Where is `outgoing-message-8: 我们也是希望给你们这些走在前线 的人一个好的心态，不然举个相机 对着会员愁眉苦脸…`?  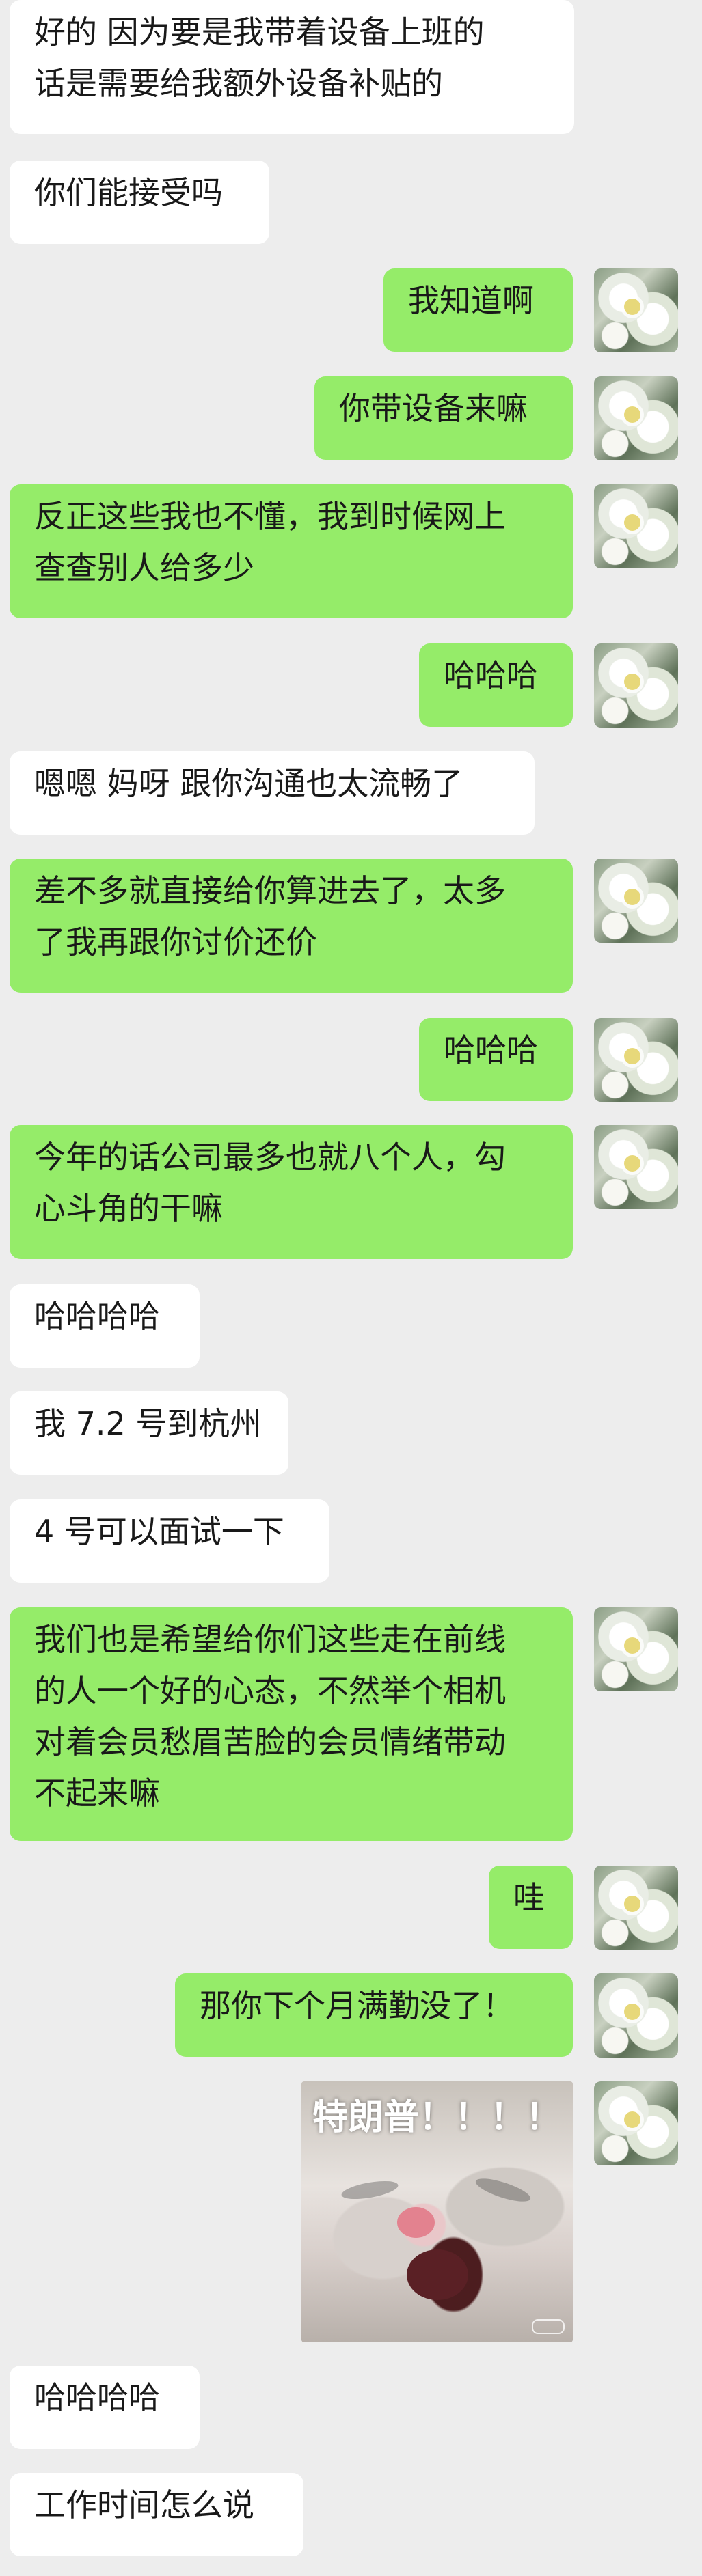
outgoing-message-8: 我们也是希望给你们这些走在前线 的人一个好的心态，不然举个相机 对着会员愁眉苦脸… is located at coordinates (291, 1724).